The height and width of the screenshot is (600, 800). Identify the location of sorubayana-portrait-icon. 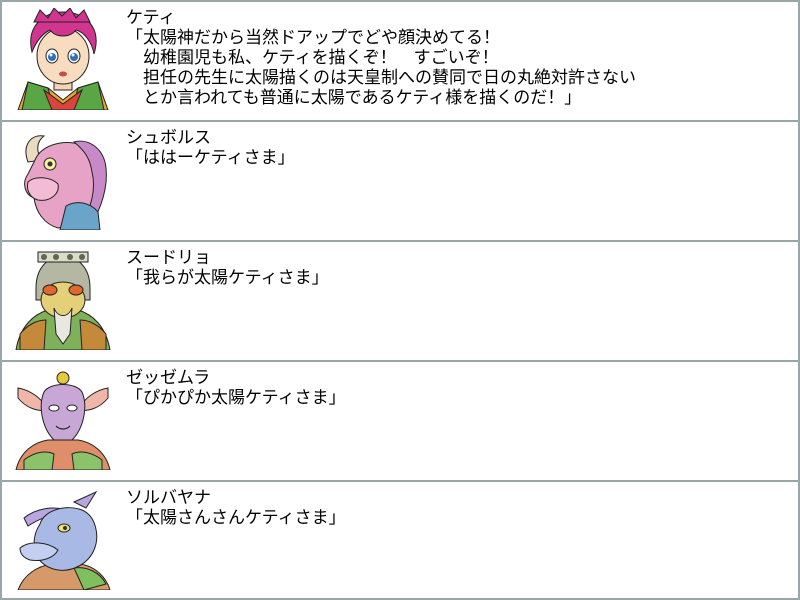
(63, 539).